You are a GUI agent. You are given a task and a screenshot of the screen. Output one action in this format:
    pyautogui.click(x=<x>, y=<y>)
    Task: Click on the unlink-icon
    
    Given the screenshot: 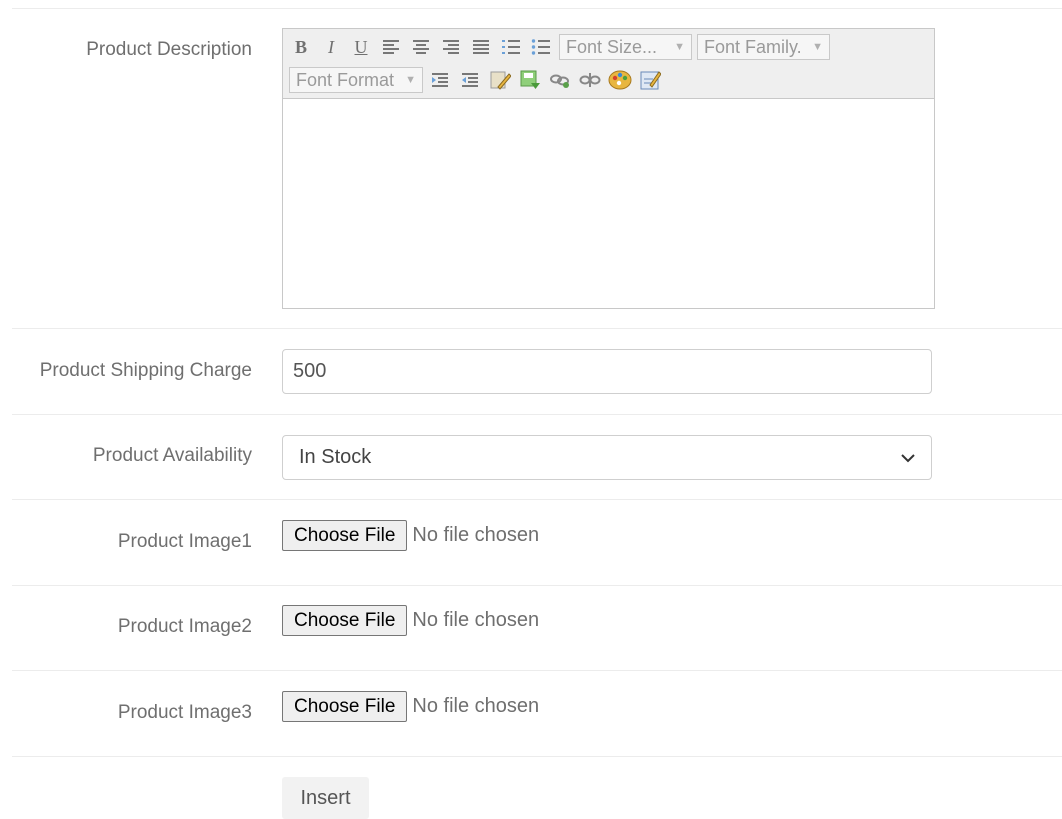 What is the action you would take?
    pyautogui.click(x=590, y=80)
    